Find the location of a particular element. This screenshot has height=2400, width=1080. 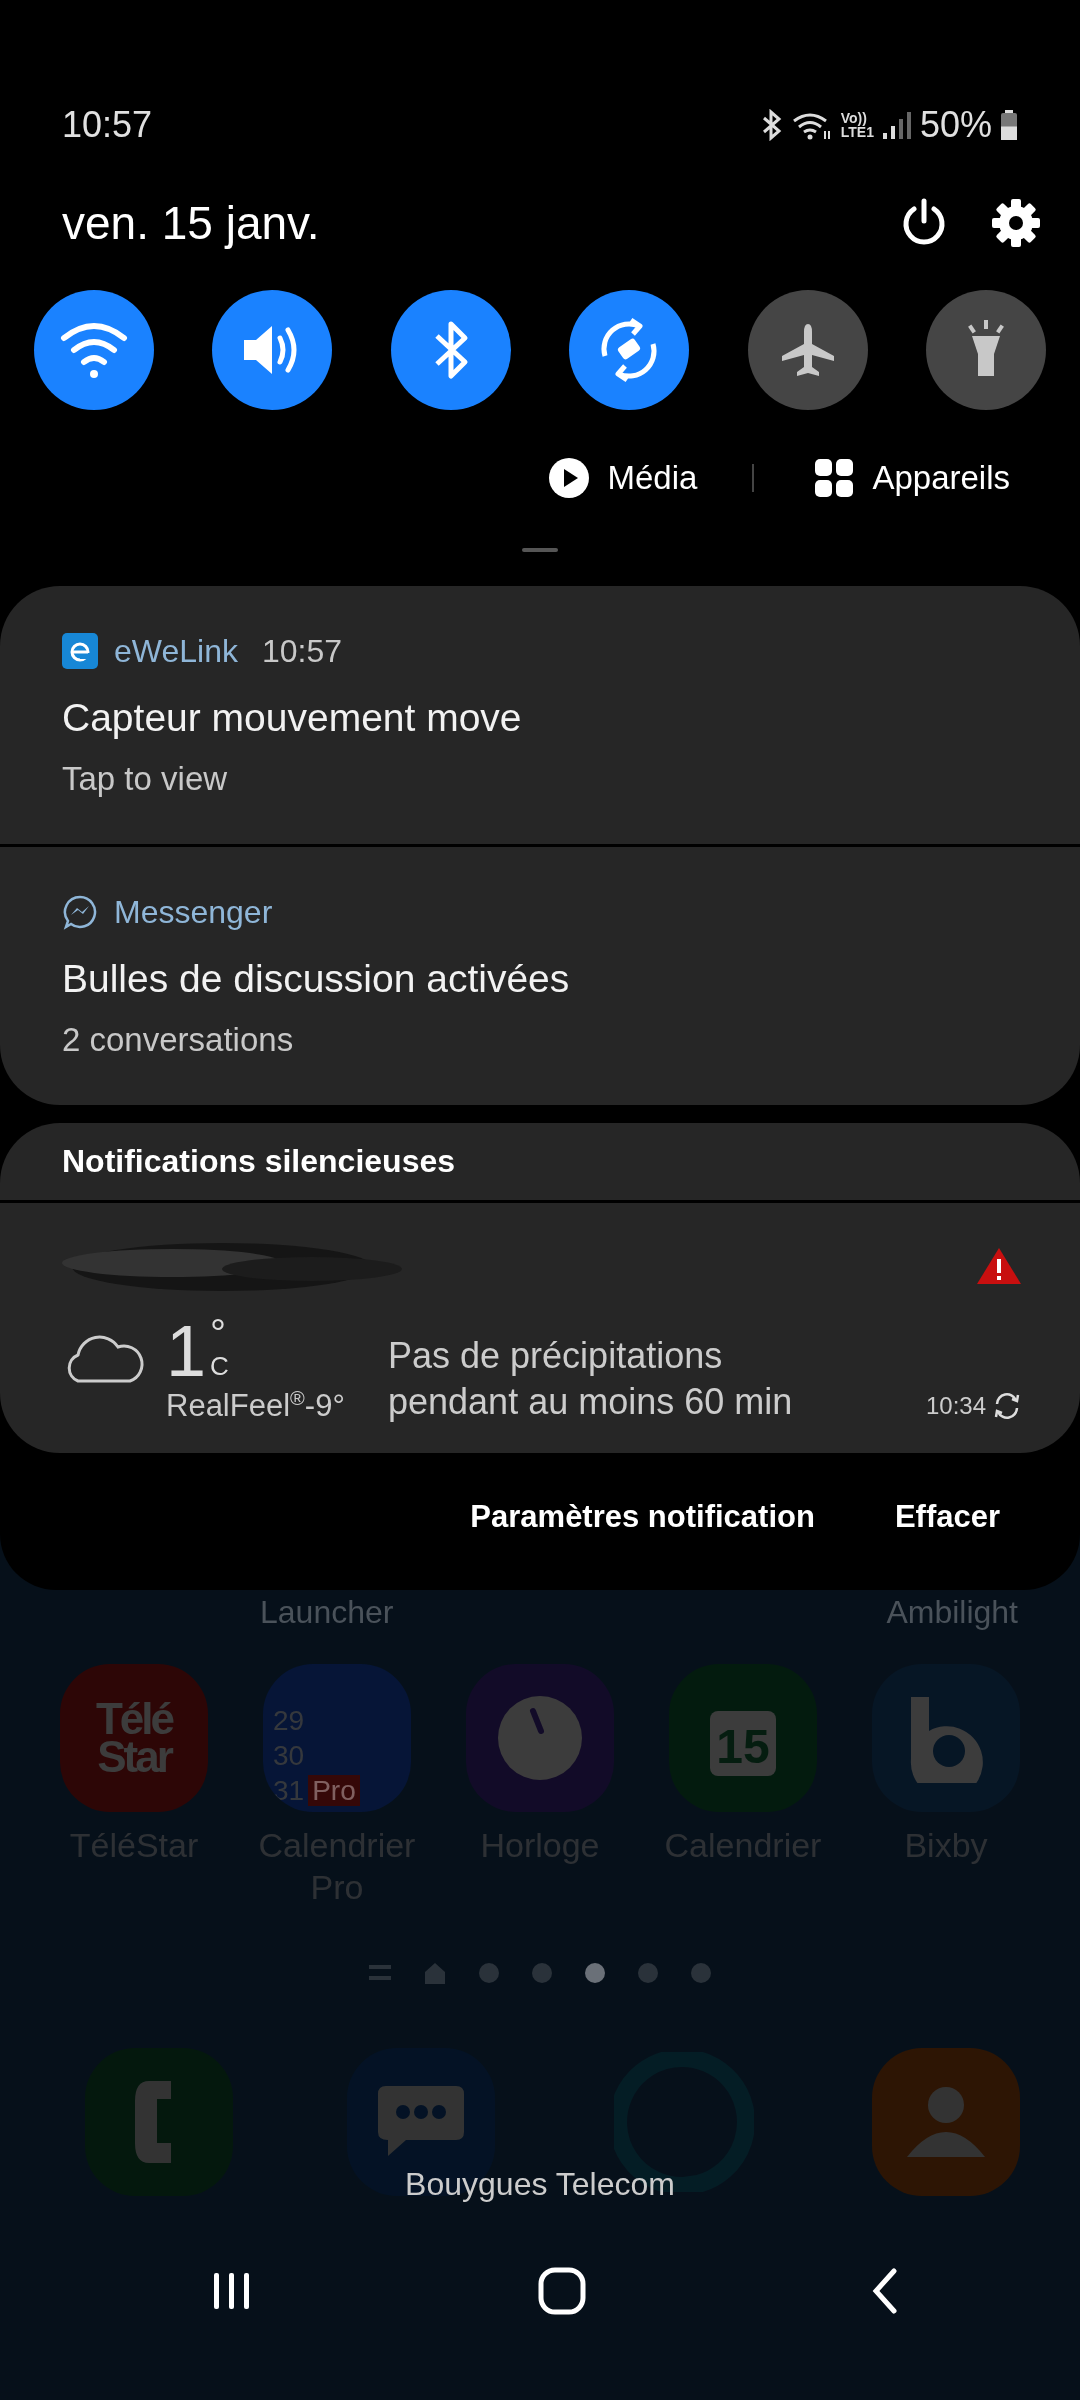

signal-icon is located at coordinates (896, 125).